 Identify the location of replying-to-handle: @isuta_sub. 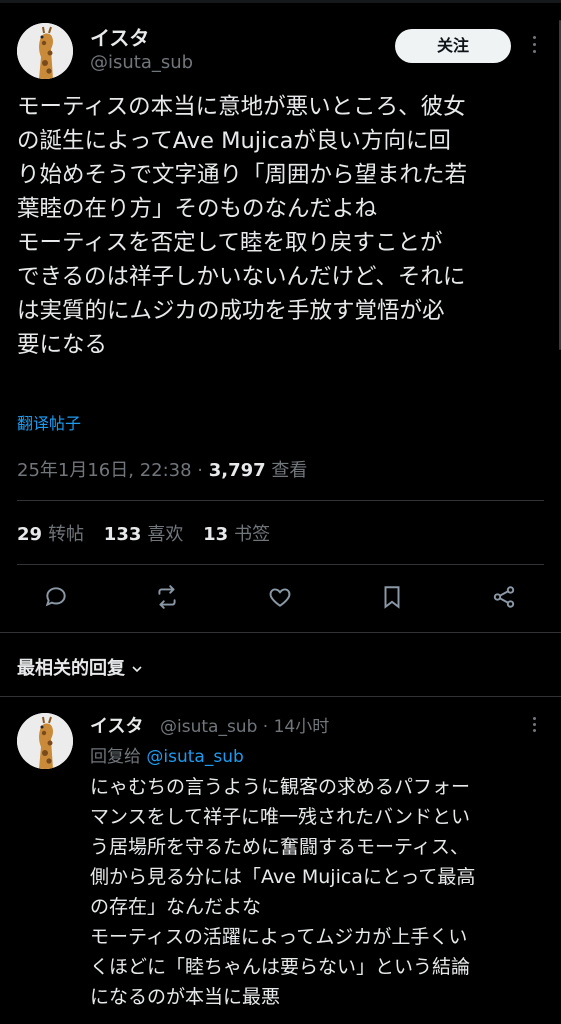
(194, 757).